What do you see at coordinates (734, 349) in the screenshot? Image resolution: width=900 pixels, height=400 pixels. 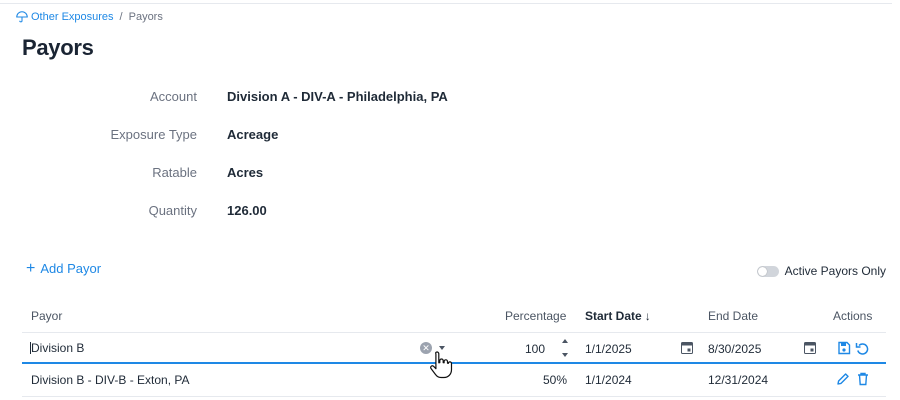 I see `end-date-input: 8/30/2025` at bounding box center [734, 349].